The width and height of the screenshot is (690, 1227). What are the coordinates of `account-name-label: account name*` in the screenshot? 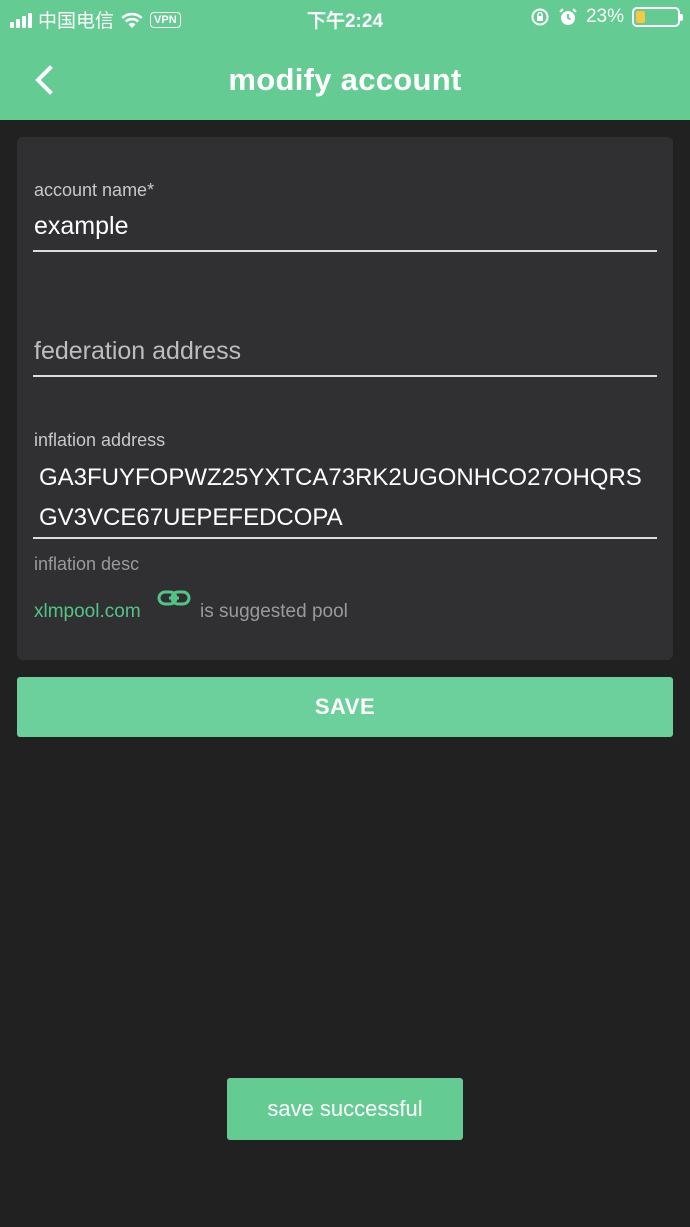 It's located at (94, 190).